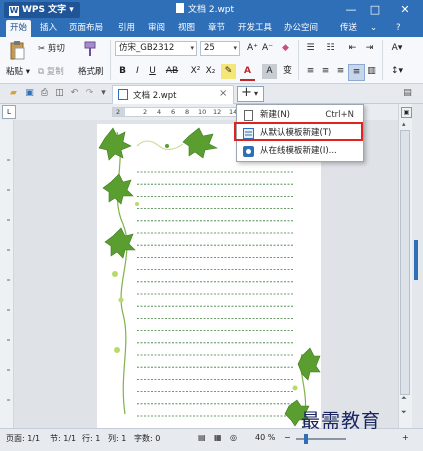  I want to click on grow-font-button: A⁺, so click(252, 48).